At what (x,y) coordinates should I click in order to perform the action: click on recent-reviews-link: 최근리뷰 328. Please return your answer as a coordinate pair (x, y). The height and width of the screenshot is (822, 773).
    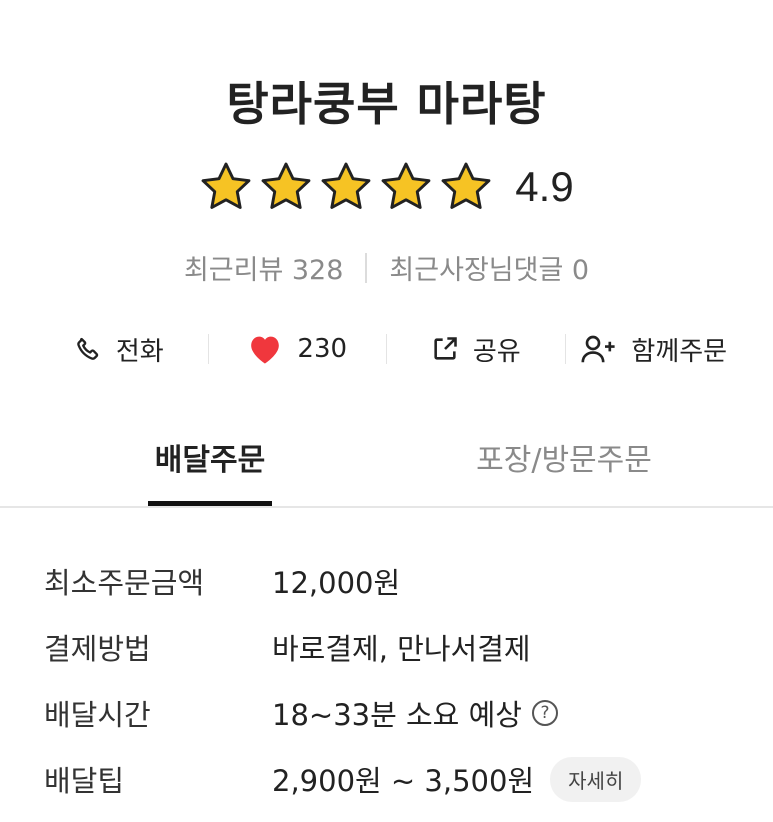
    Looking at the image, I should click on (263, 267).